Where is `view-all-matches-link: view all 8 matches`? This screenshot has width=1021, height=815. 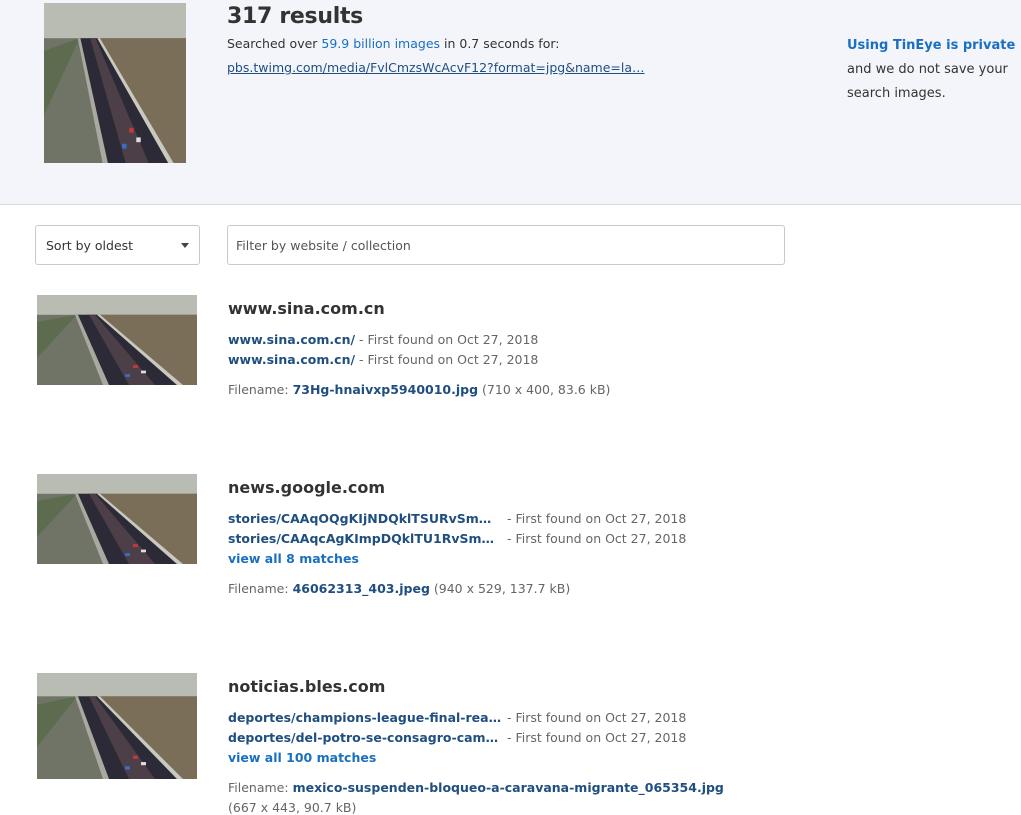 view-all-matches-link: view all 8 matches is located at coordinates (293, 558).